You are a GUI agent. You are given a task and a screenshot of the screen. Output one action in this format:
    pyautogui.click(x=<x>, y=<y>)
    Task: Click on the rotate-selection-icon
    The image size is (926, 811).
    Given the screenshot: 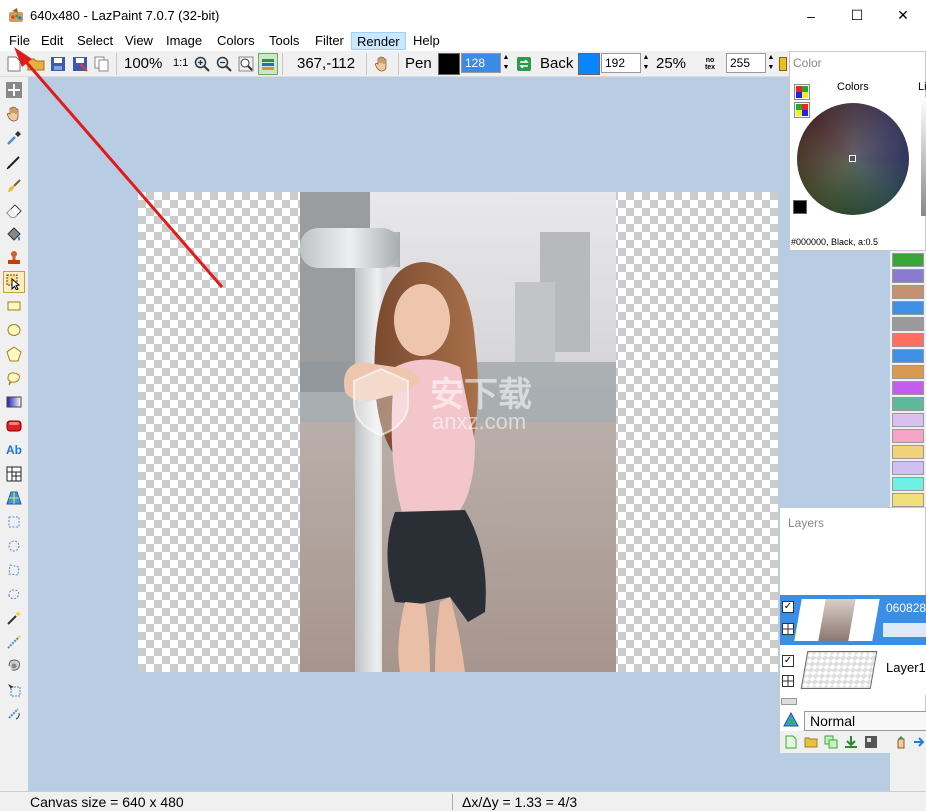 What is the action you would take?
    pyautogui.click(x=14, y=714)
    